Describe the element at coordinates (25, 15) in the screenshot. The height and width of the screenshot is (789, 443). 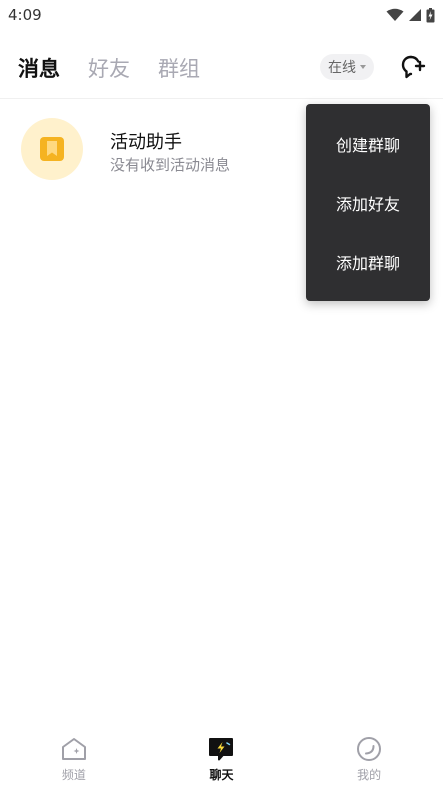
I see `status-time: 4:09` at that location.